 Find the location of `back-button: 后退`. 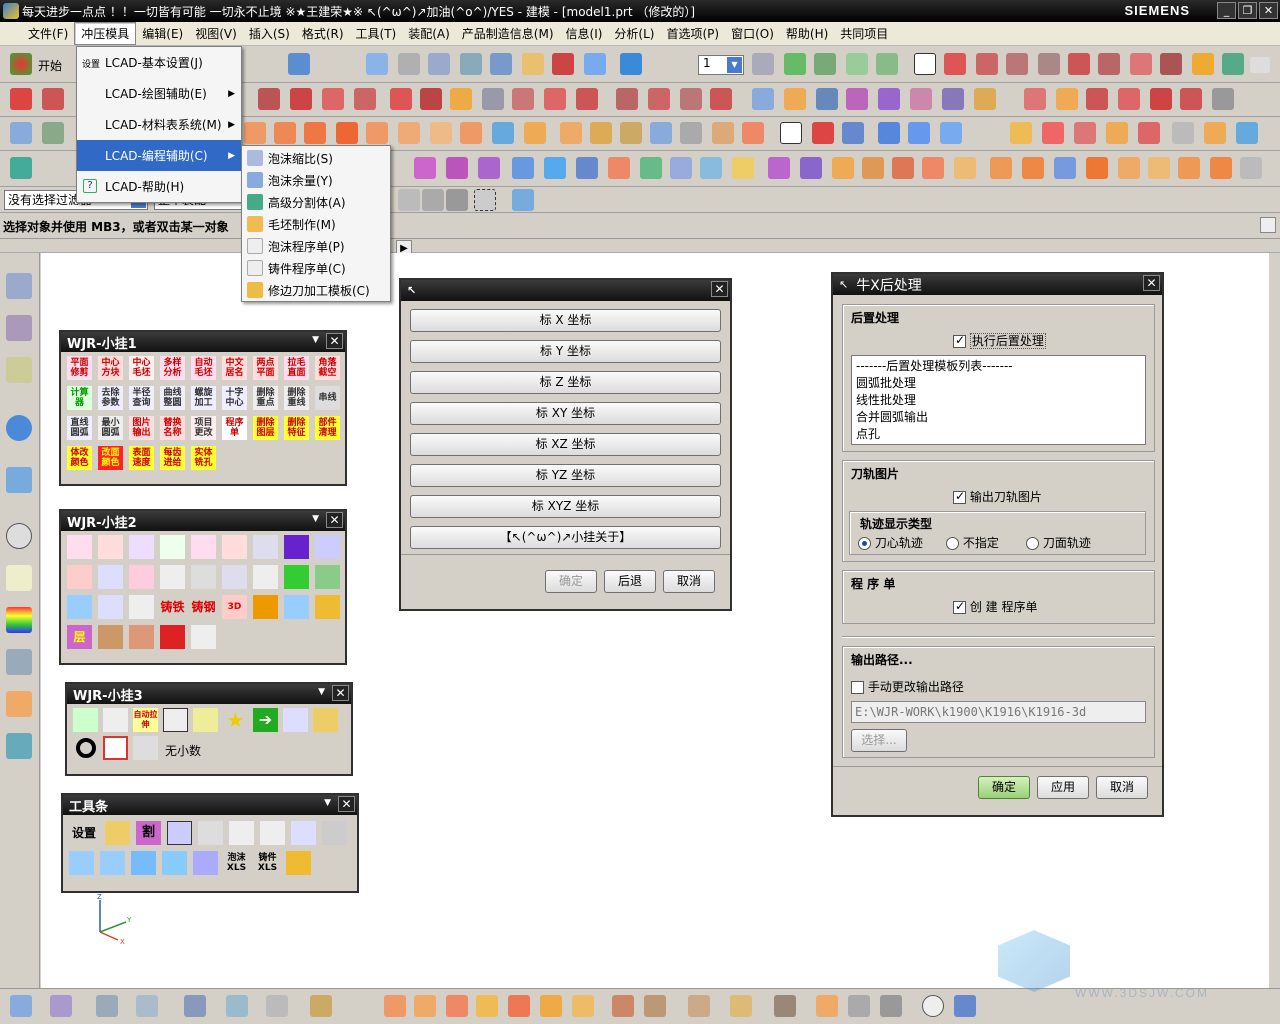

back-button: 后退 is located at coordinates (630, 581).